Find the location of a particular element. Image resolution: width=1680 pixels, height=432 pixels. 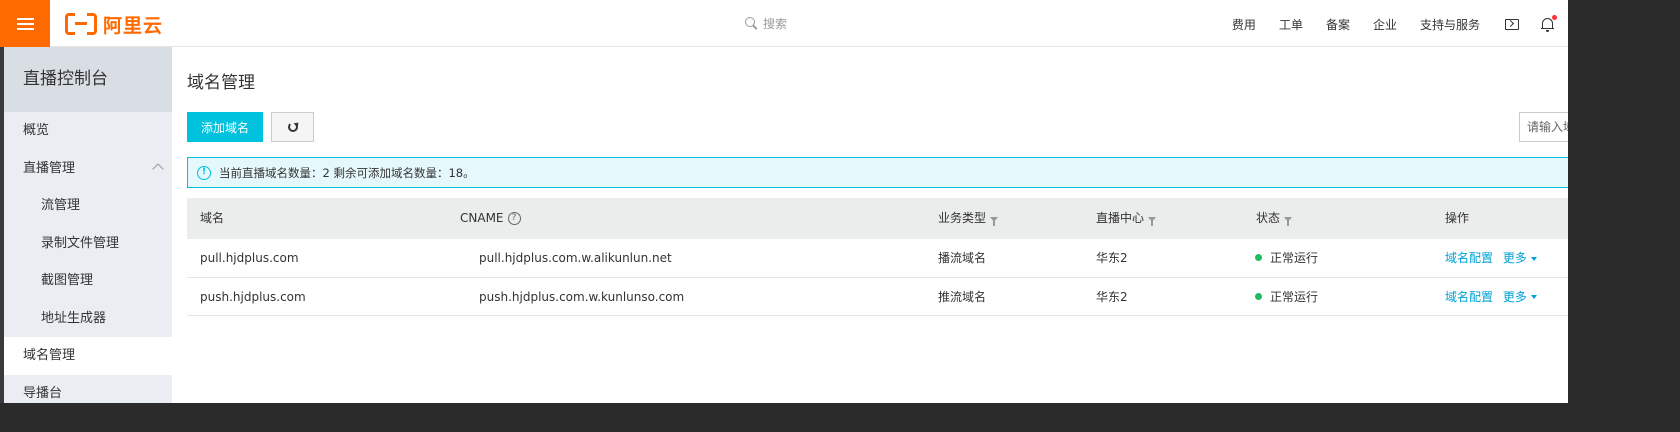

column-label: 业务类型 is located at coordinates (962, 218).